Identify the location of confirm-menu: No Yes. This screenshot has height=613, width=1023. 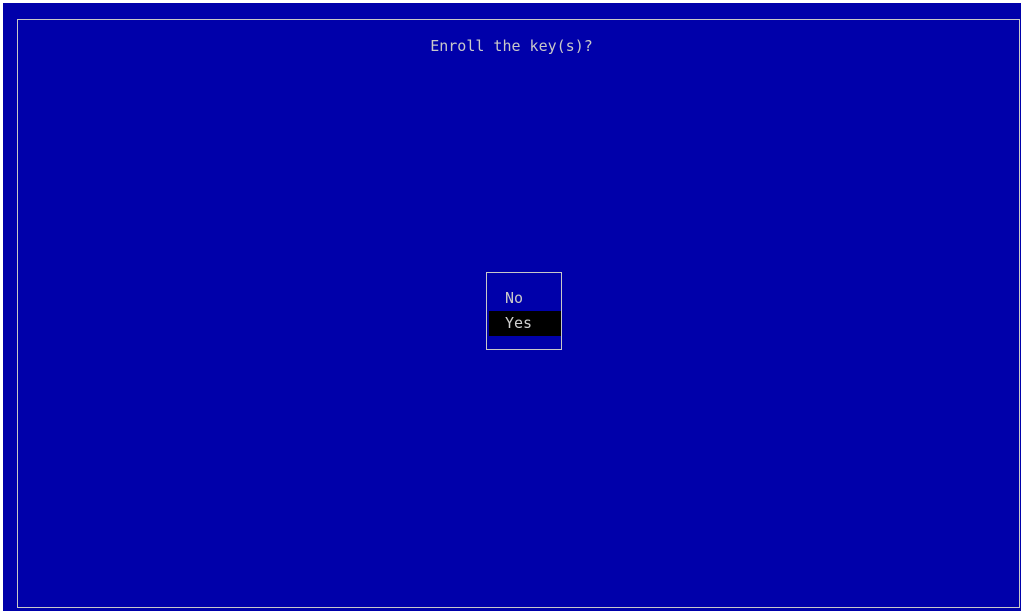
(524, 311).